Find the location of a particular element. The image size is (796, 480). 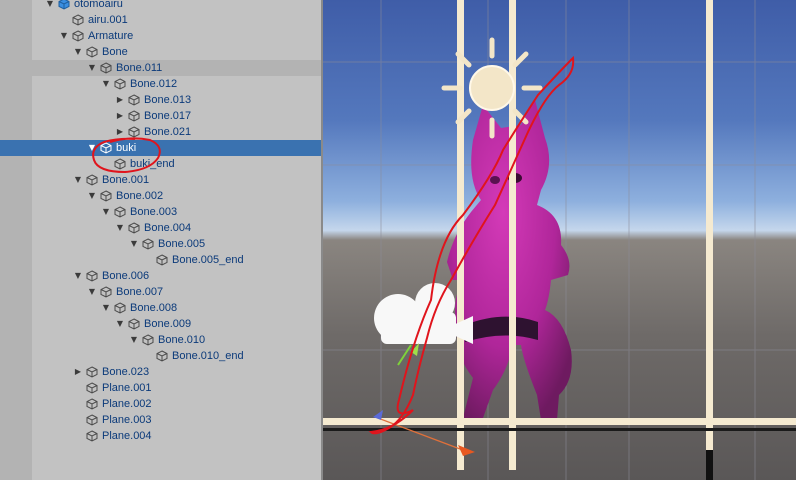

hierarchy-row-label: Plane.003 is located at coordinates (127, 420).